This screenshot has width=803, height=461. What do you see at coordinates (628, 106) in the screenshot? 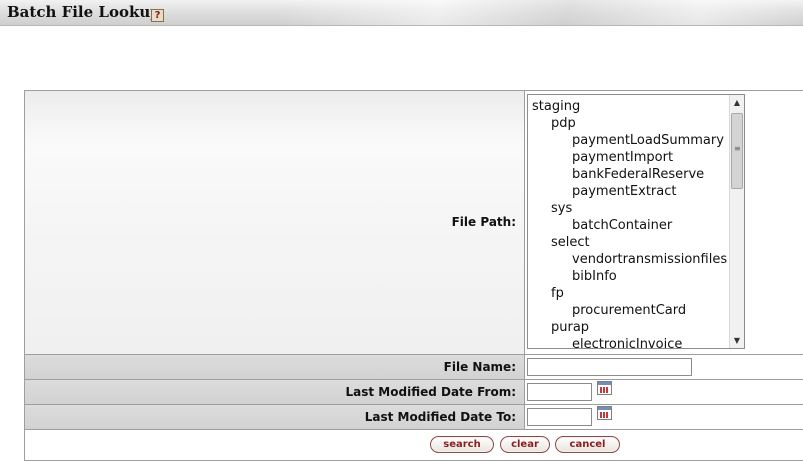
I see `tree-node: staging` at bounding box center [628, 106].